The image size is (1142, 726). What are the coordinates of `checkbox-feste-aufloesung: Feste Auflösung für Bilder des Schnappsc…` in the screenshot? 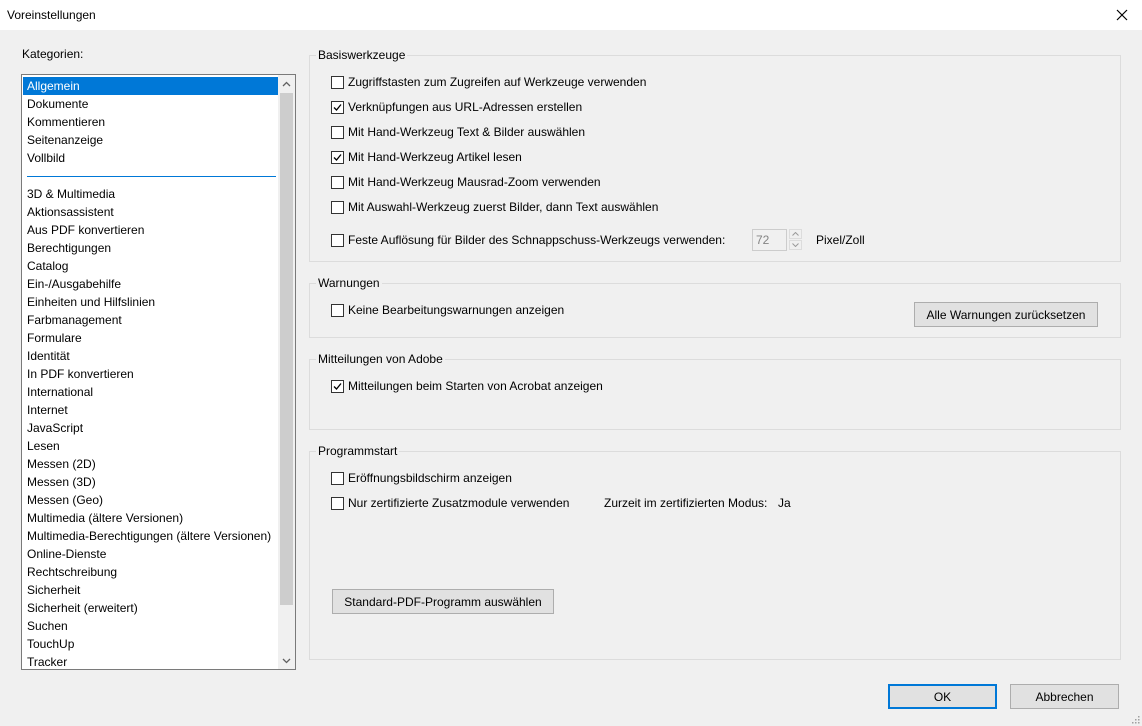 It's located at (528, 240).